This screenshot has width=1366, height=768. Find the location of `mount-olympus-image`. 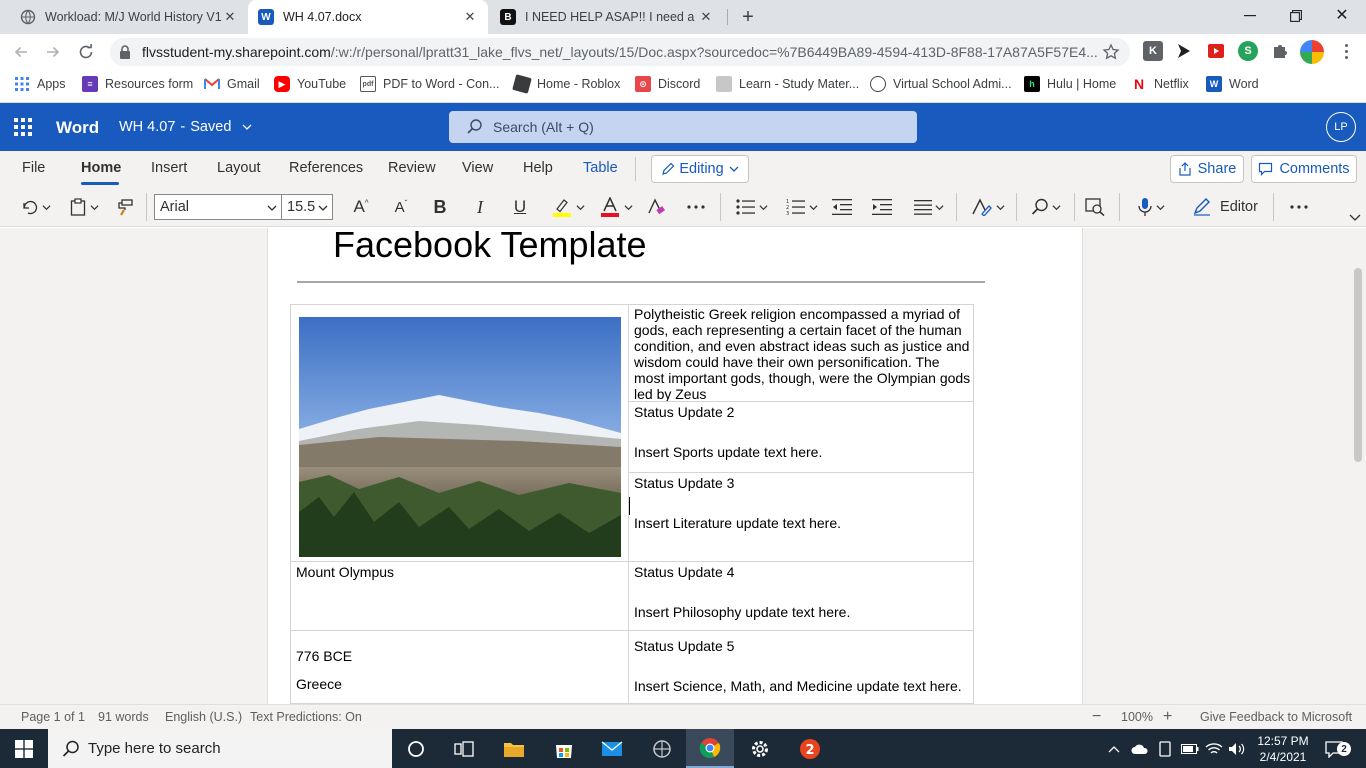

mount-olympus-image is located at coordinates (460, 437).